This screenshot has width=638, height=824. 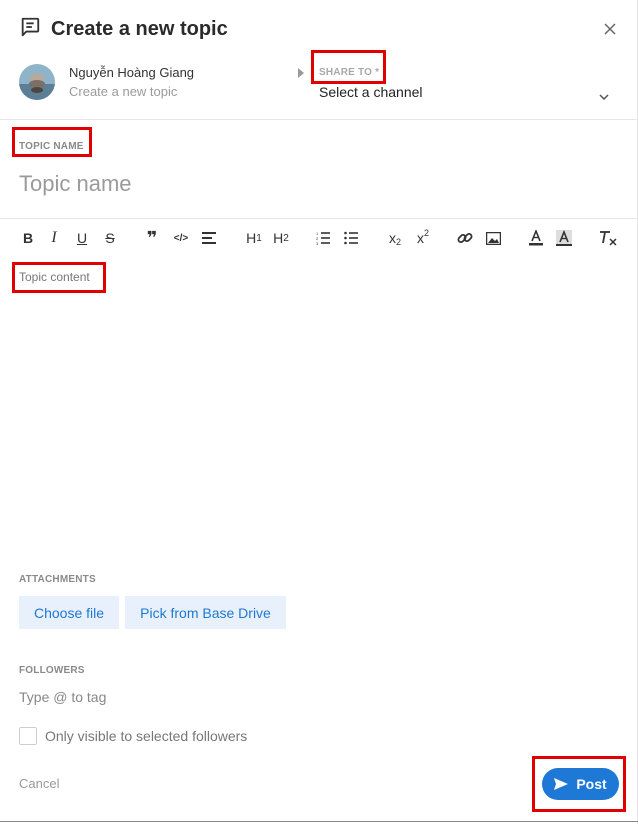 I want to click on link-icon, so click(x=465, y=238).